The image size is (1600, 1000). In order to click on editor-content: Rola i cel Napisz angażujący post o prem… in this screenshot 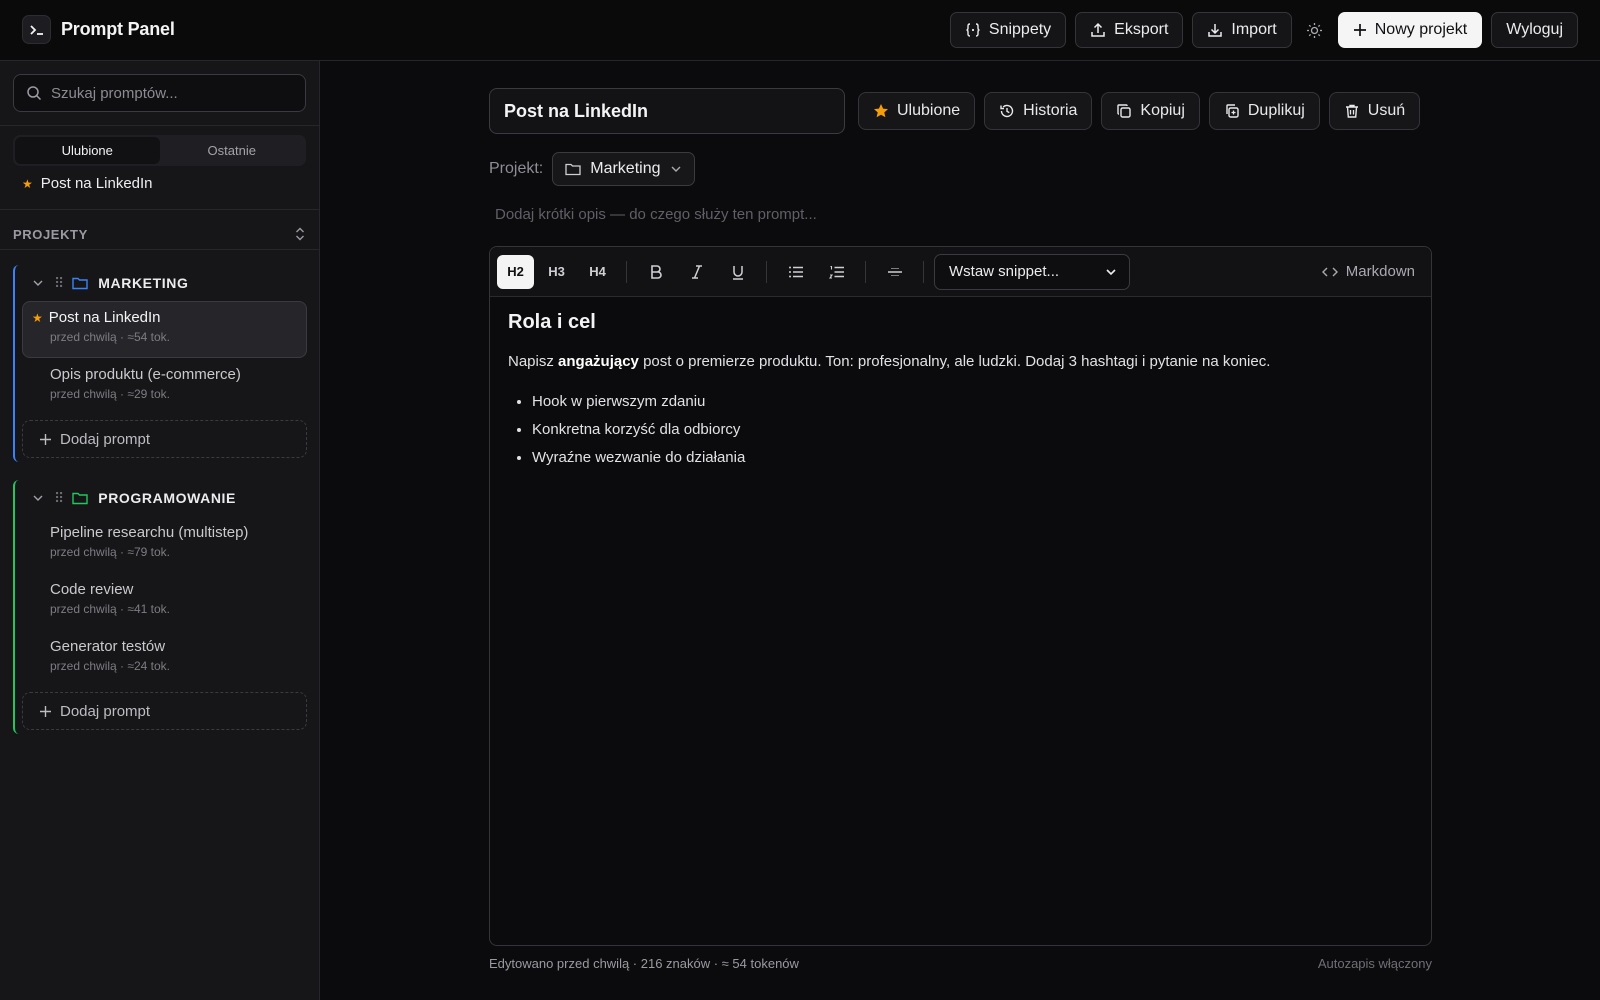, I will do `click(960, 391)`.